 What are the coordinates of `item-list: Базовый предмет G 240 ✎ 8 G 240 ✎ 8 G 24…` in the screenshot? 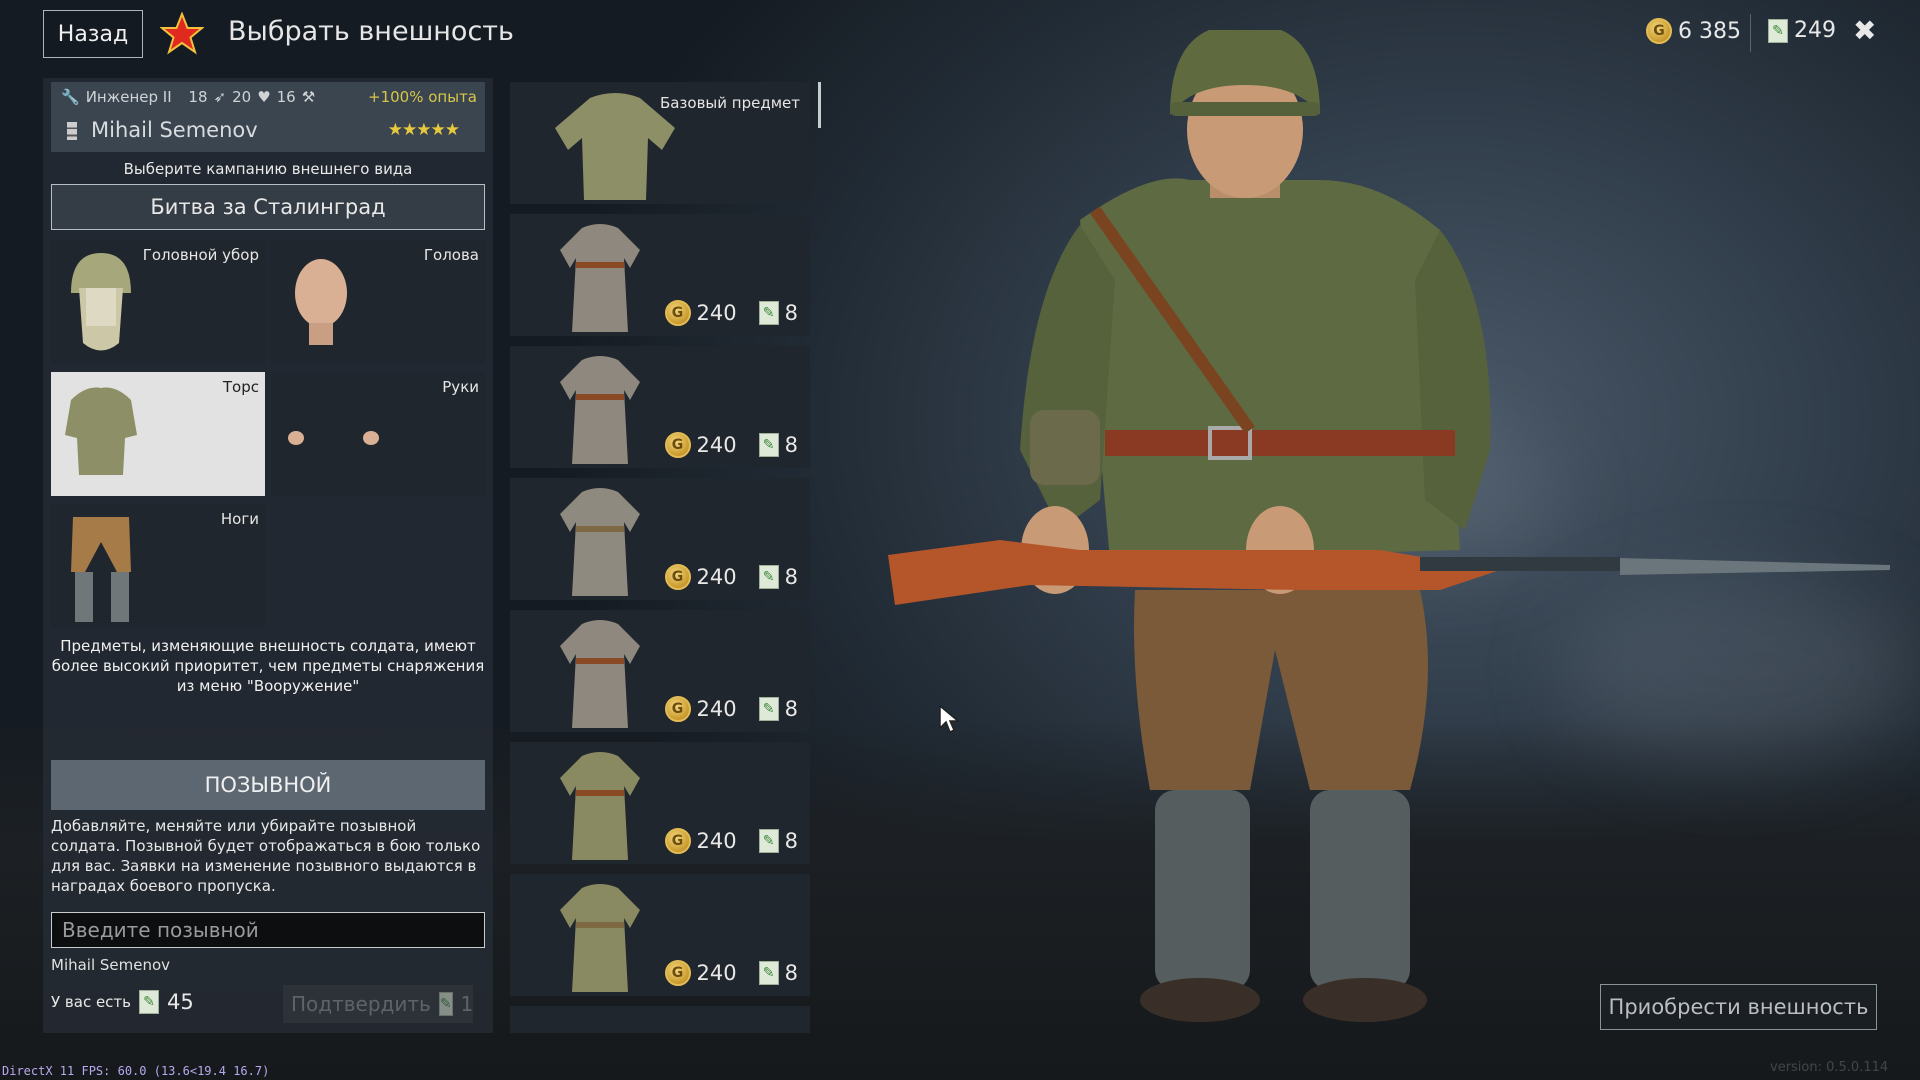 It's located at (659, 555).